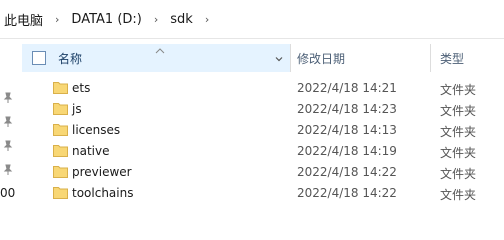 The width and height of the screenshot is (504, 240). Describe the element at coordinates (361, 58) in the screenshot. I see `column-header-date: 修改日期` at that location.